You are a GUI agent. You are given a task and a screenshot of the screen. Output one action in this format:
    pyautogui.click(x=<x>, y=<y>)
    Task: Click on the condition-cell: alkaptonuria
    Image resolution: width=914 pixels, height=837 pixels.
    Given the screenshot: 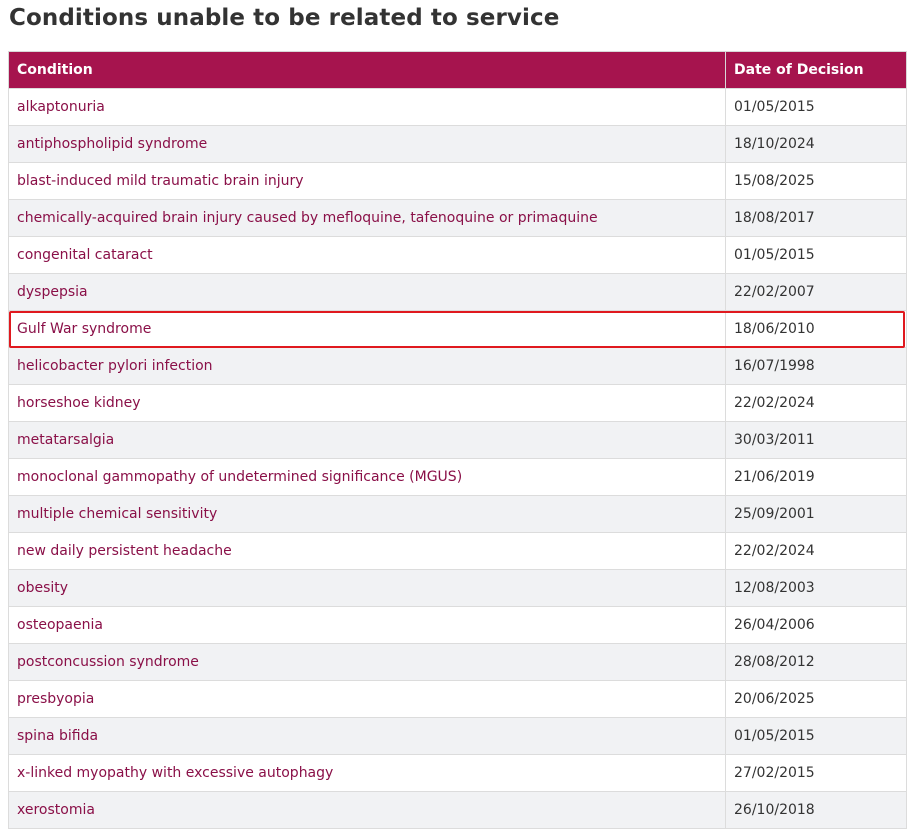 What is the action you would take?
    pyautogui.click(x=367, y=107)
    